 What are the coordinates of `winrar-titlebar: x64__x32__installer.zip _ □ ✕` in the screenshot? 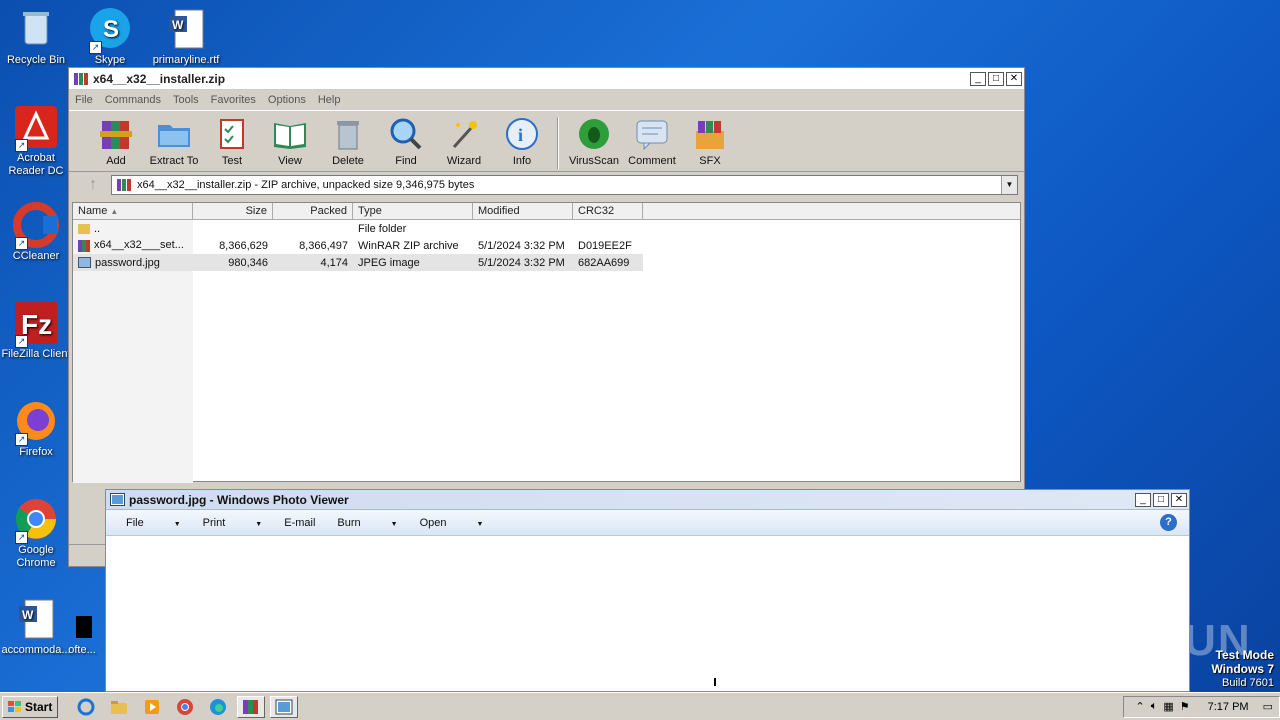 It's located at (546, 79).